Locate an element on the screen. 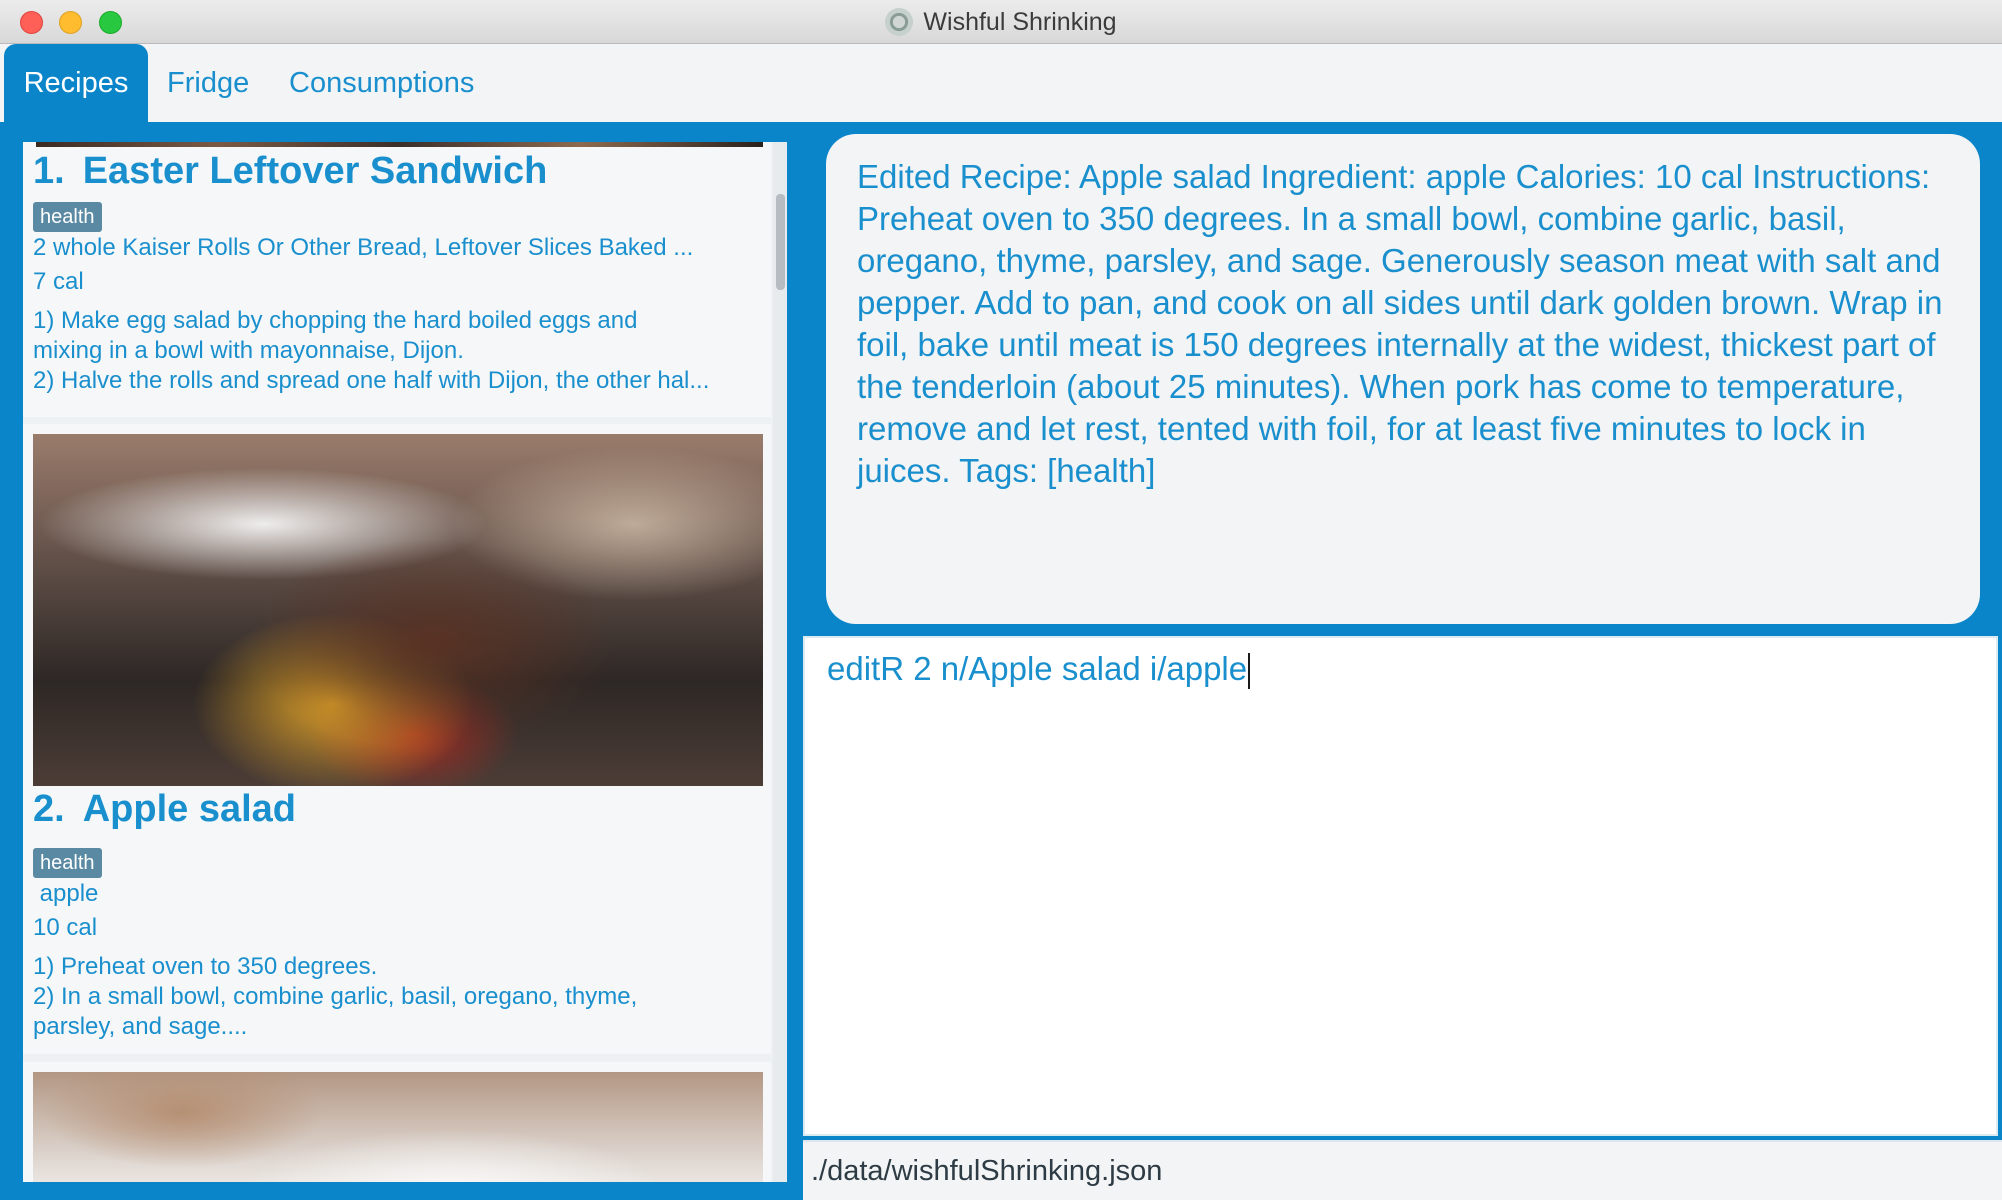 Image resolution: width=2002 pixels, height=1200 pixels. recipe-step-line: mixing in a bowl with mayonnaise, Dijon. is located at coordinates (248, 350).